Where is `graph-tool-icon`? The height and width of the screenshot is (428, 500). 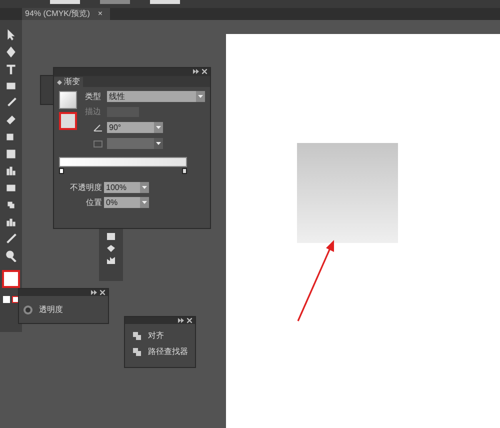 graph-tool-icon is located at coordinates (11, 170).